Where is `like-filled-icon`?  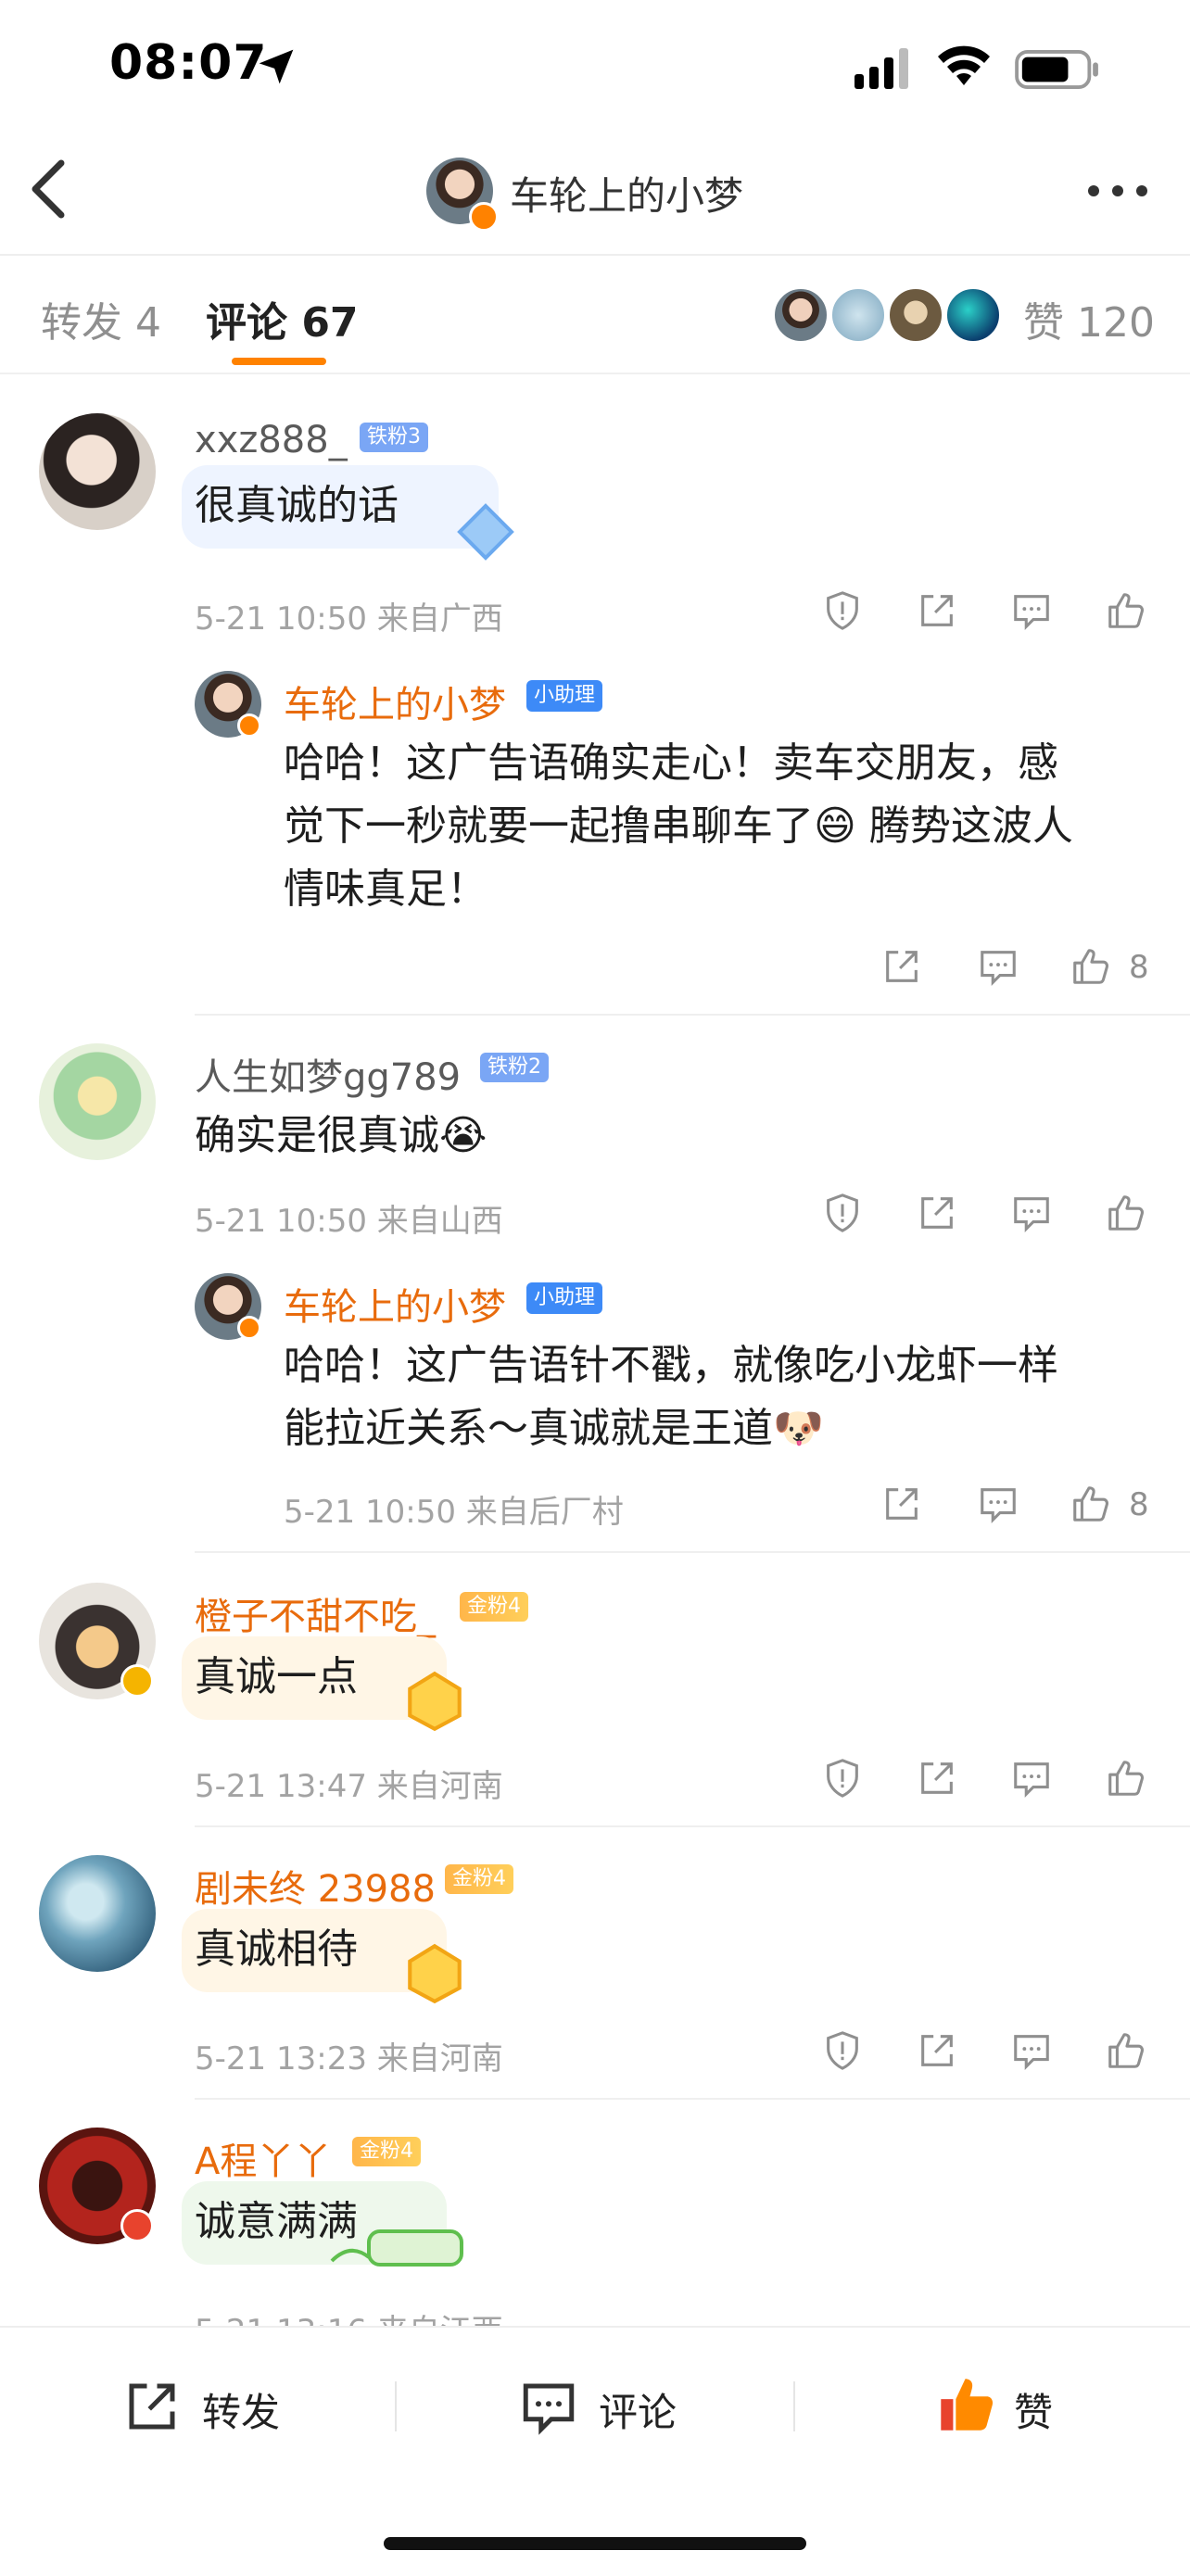 like-filled-icon is located at coordinates (967, 2404).